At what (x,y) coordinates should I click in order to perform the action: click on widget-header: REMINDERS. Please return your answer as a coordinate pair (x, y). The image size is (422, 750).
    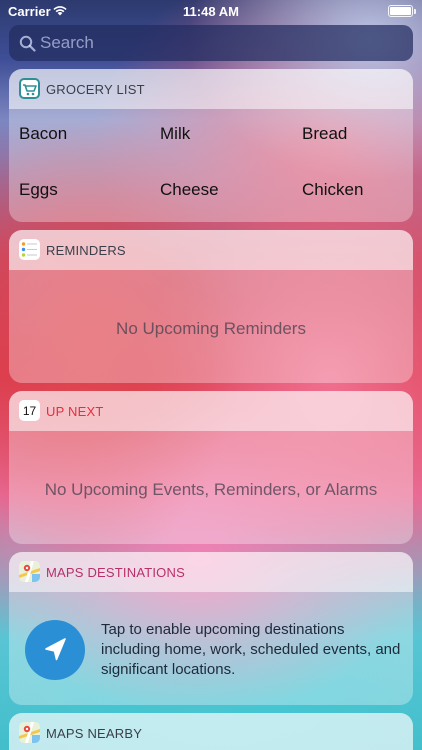
    Looking at the image, I should click on (211, 250).